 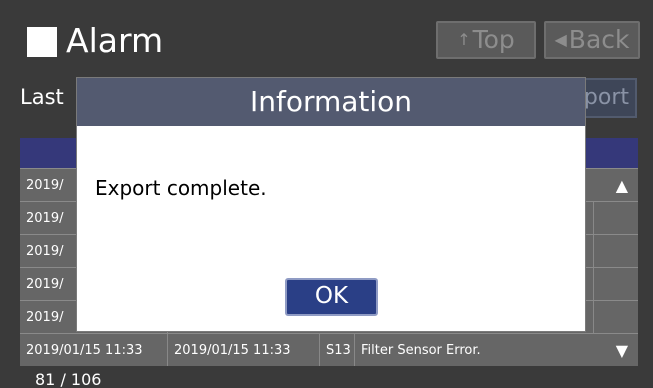 What do you see at coordinates (622, 185) in the screenshot?
I see `scroll-up-icon: ▲` at bounding box center [622, 185].